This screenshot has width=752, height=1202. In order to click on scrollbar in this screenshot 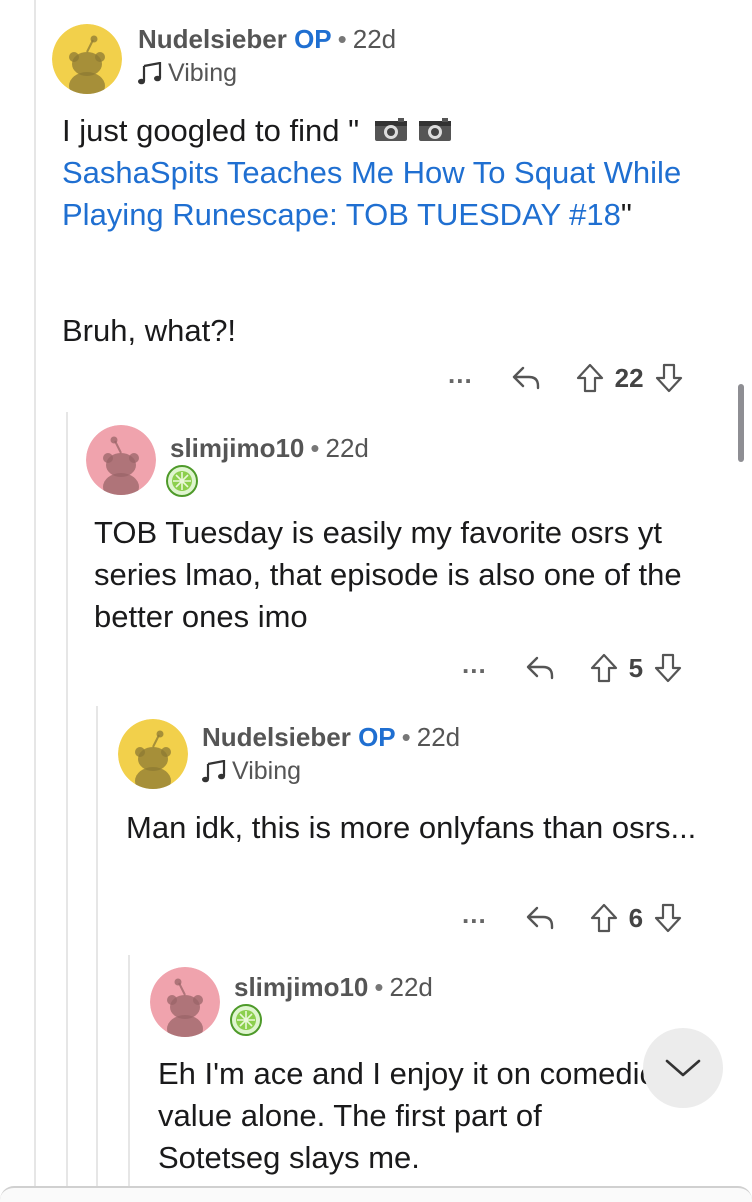, I will do `click(741, 423)`.